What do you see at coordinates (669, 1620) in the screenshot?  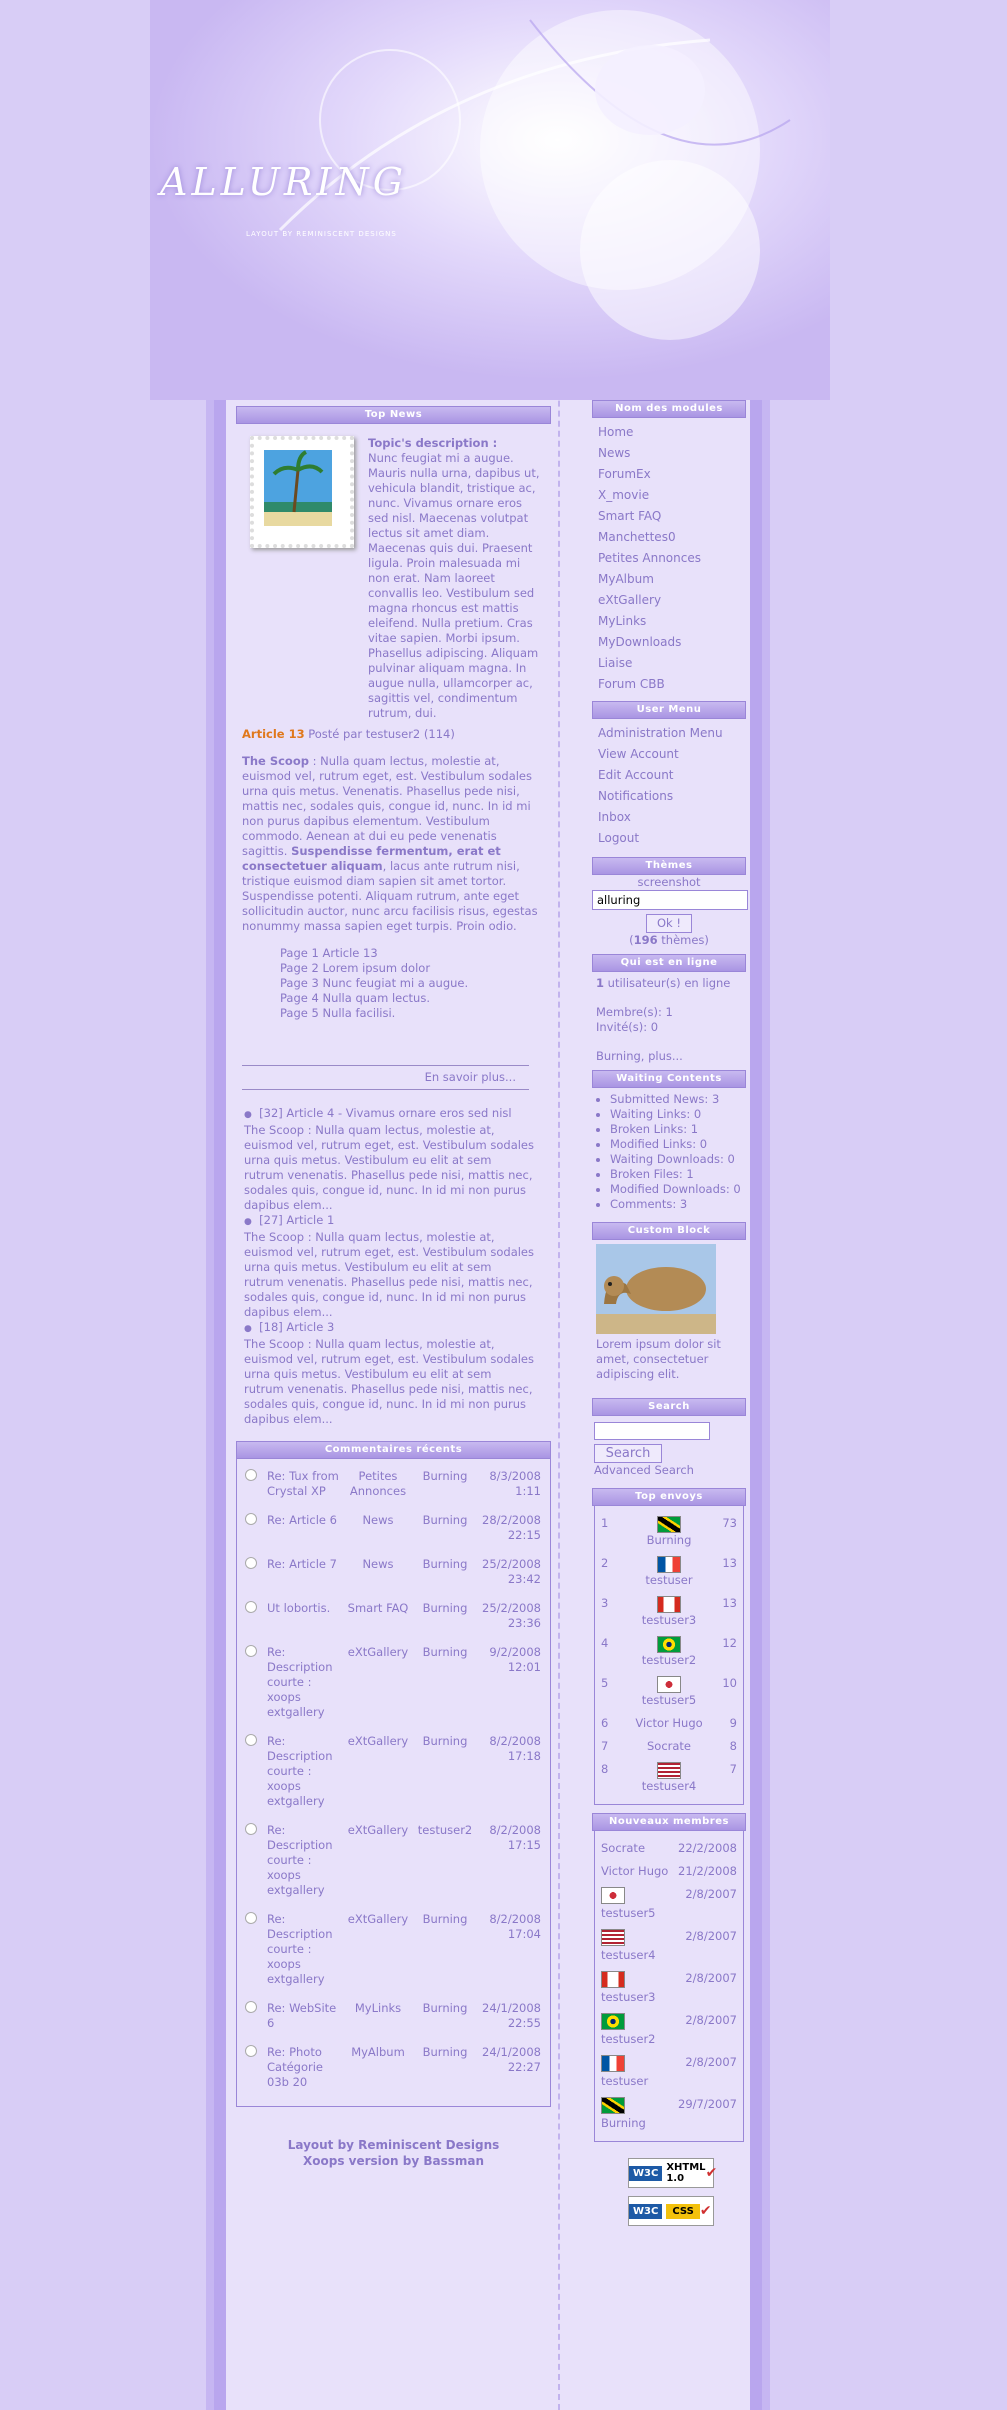 I see `poster-user-link: testuser3` at bounding box center [669, 1620].